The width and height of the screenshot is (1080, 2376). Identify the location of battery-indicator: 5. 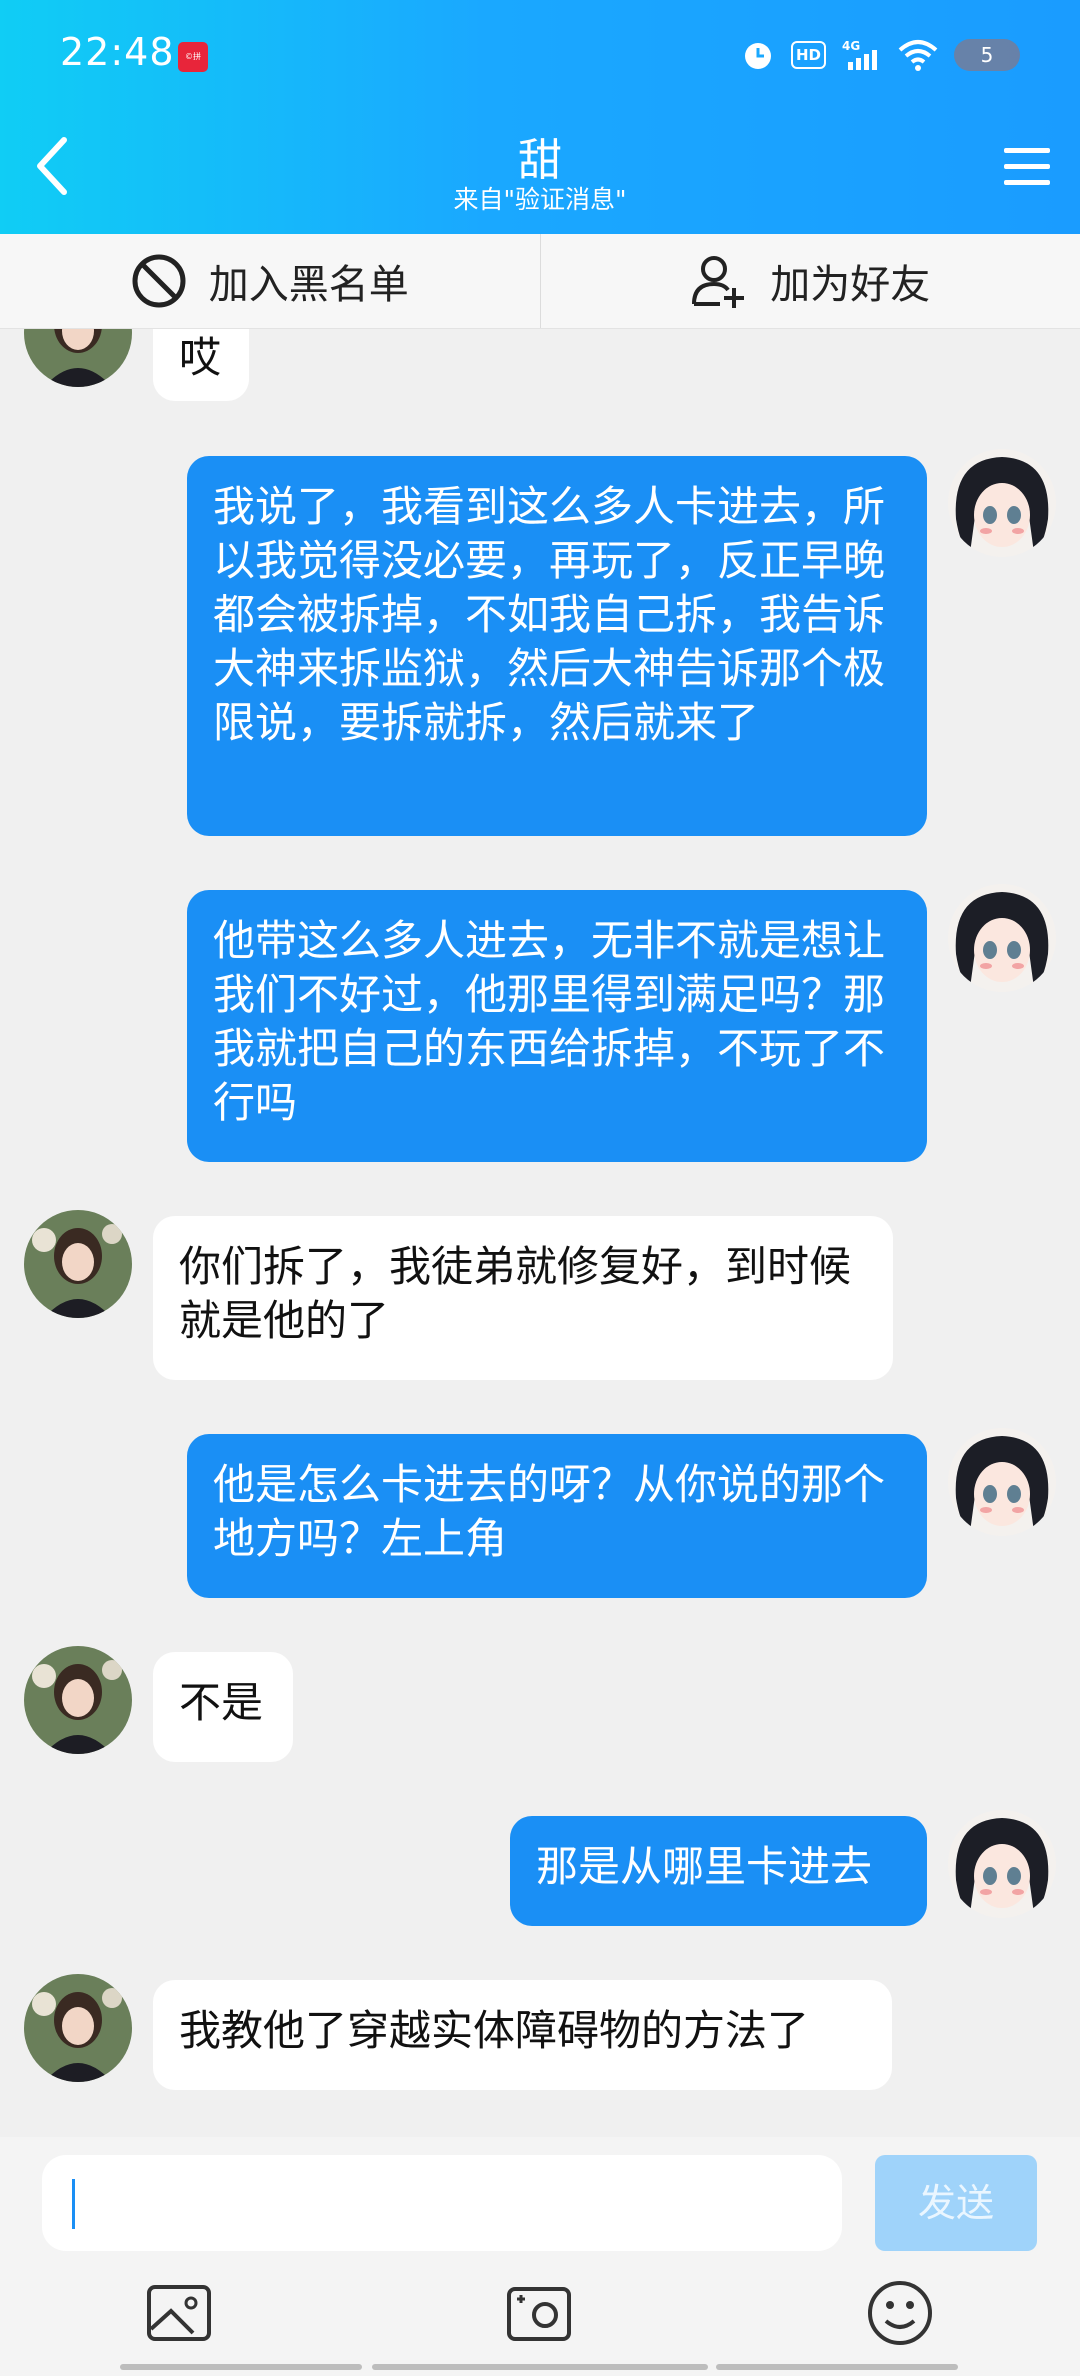
(987, 55).